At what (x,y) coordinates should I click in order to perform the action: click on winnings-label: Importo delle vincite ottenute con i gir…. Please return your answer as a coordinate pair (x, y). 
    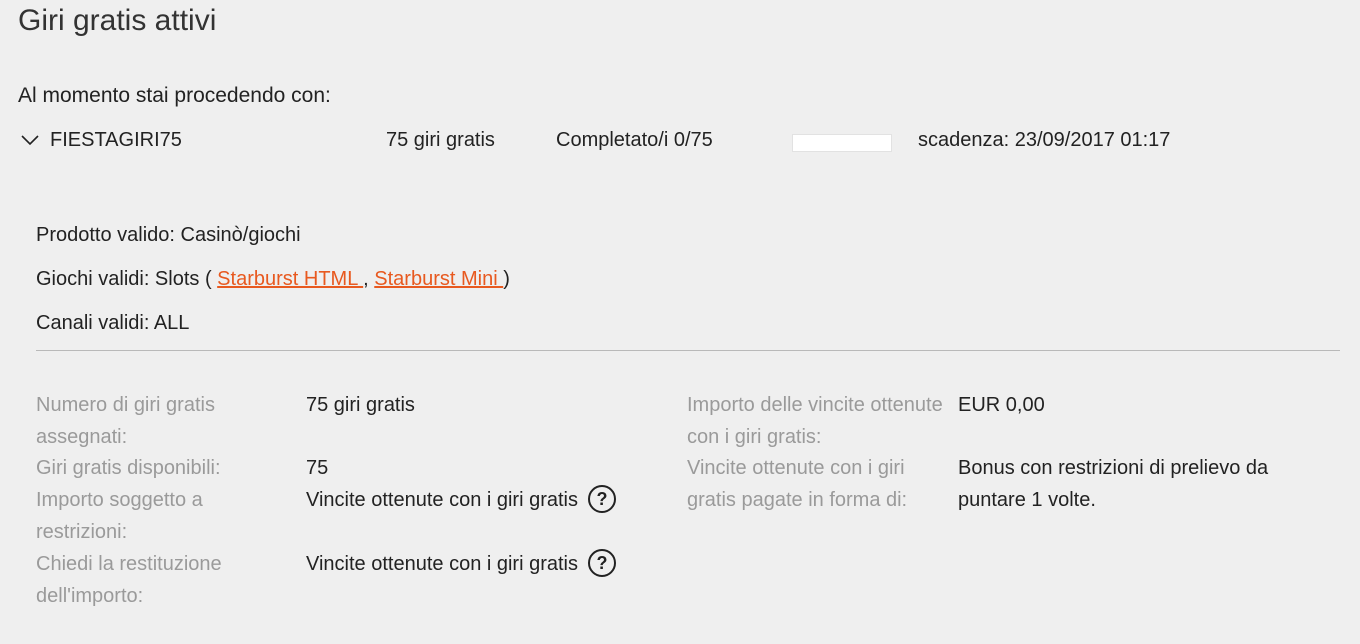
    Looking at the image, I should click on (815, 421).